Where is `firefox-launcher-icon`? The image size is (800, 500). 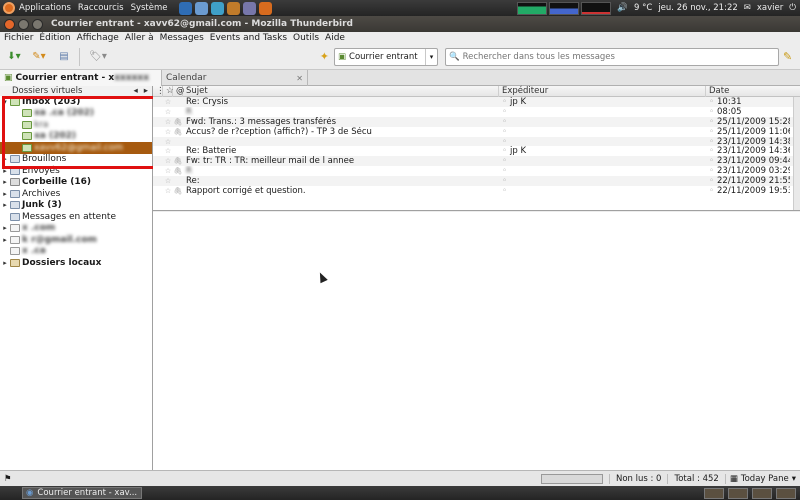
firefox-launcher-icon is located at coordinates (185, 8).